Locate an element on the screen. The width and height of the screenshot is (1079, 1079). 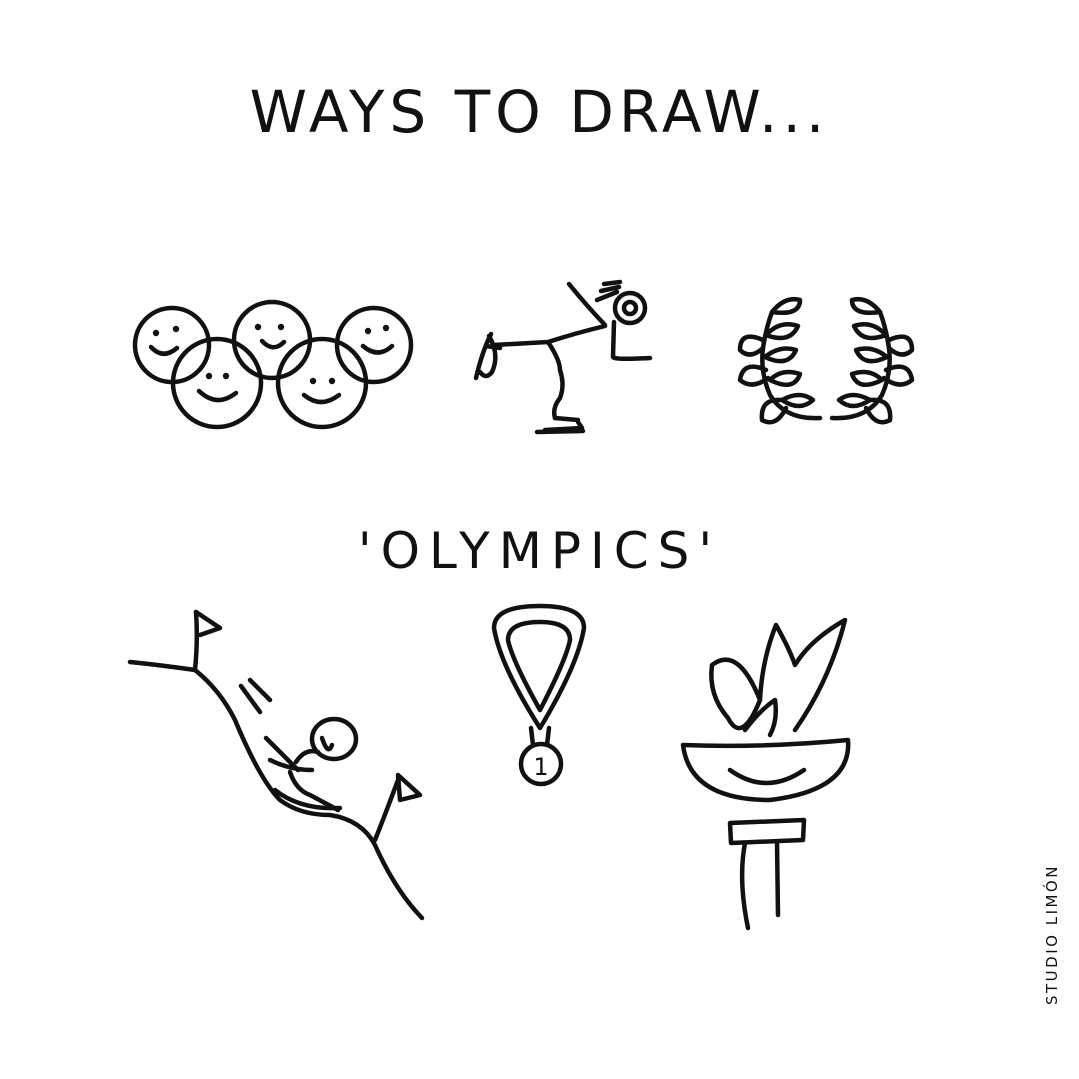
olympic-torch-icon is located at coordinates (765, 774).